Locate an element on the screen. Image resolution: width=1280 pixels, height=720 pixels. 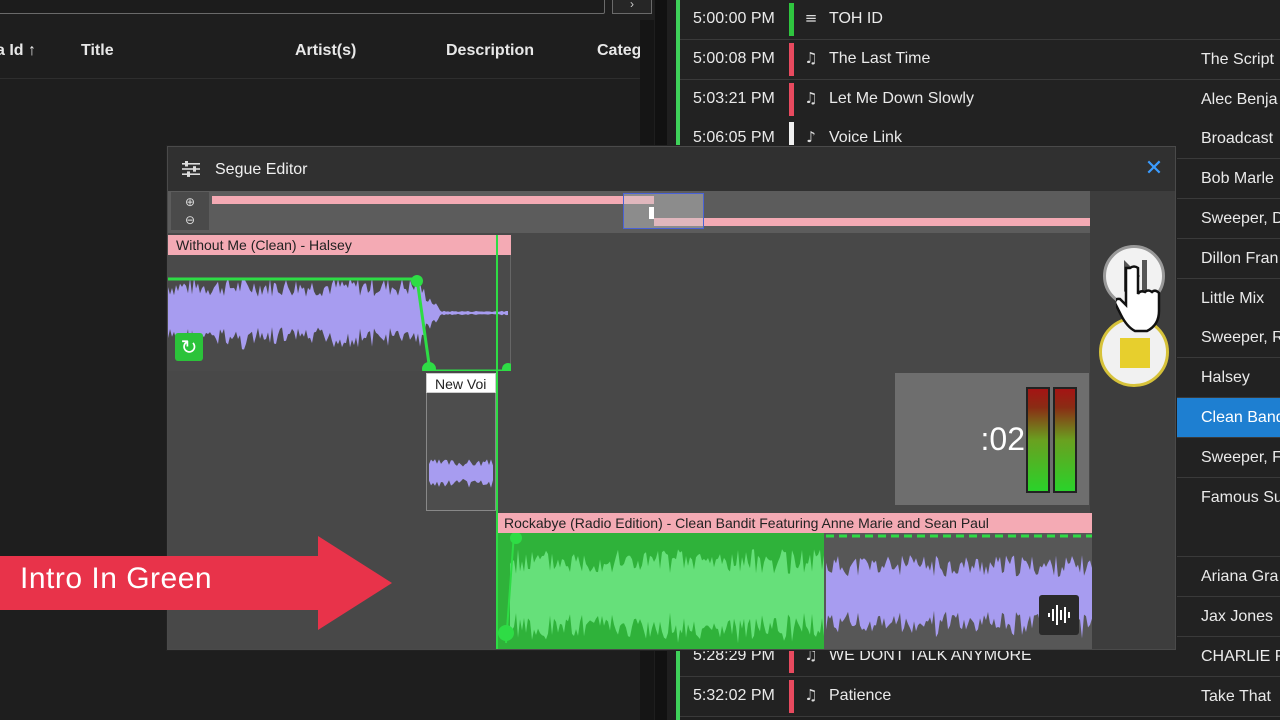
playlist-time: 5:32:02 PM is located at coordinates (734, 695).